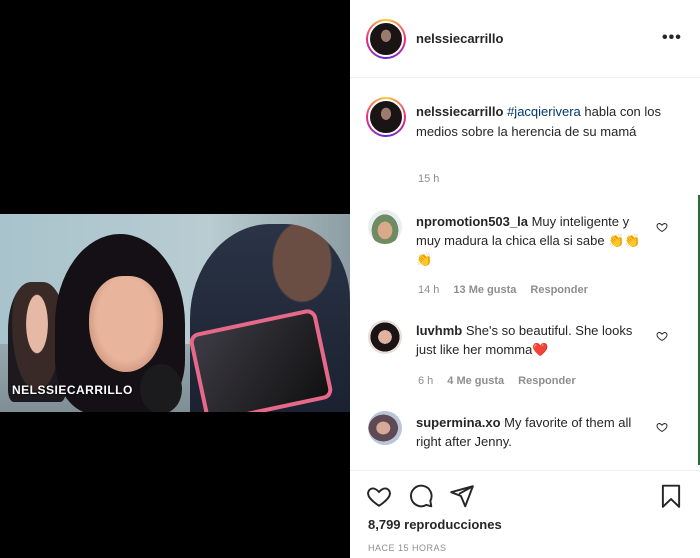  What do you see at coordinates (407, 548) in the screenshot?
I see `post-date: HACE 15 HORAS` at bounding box center [407, 548].